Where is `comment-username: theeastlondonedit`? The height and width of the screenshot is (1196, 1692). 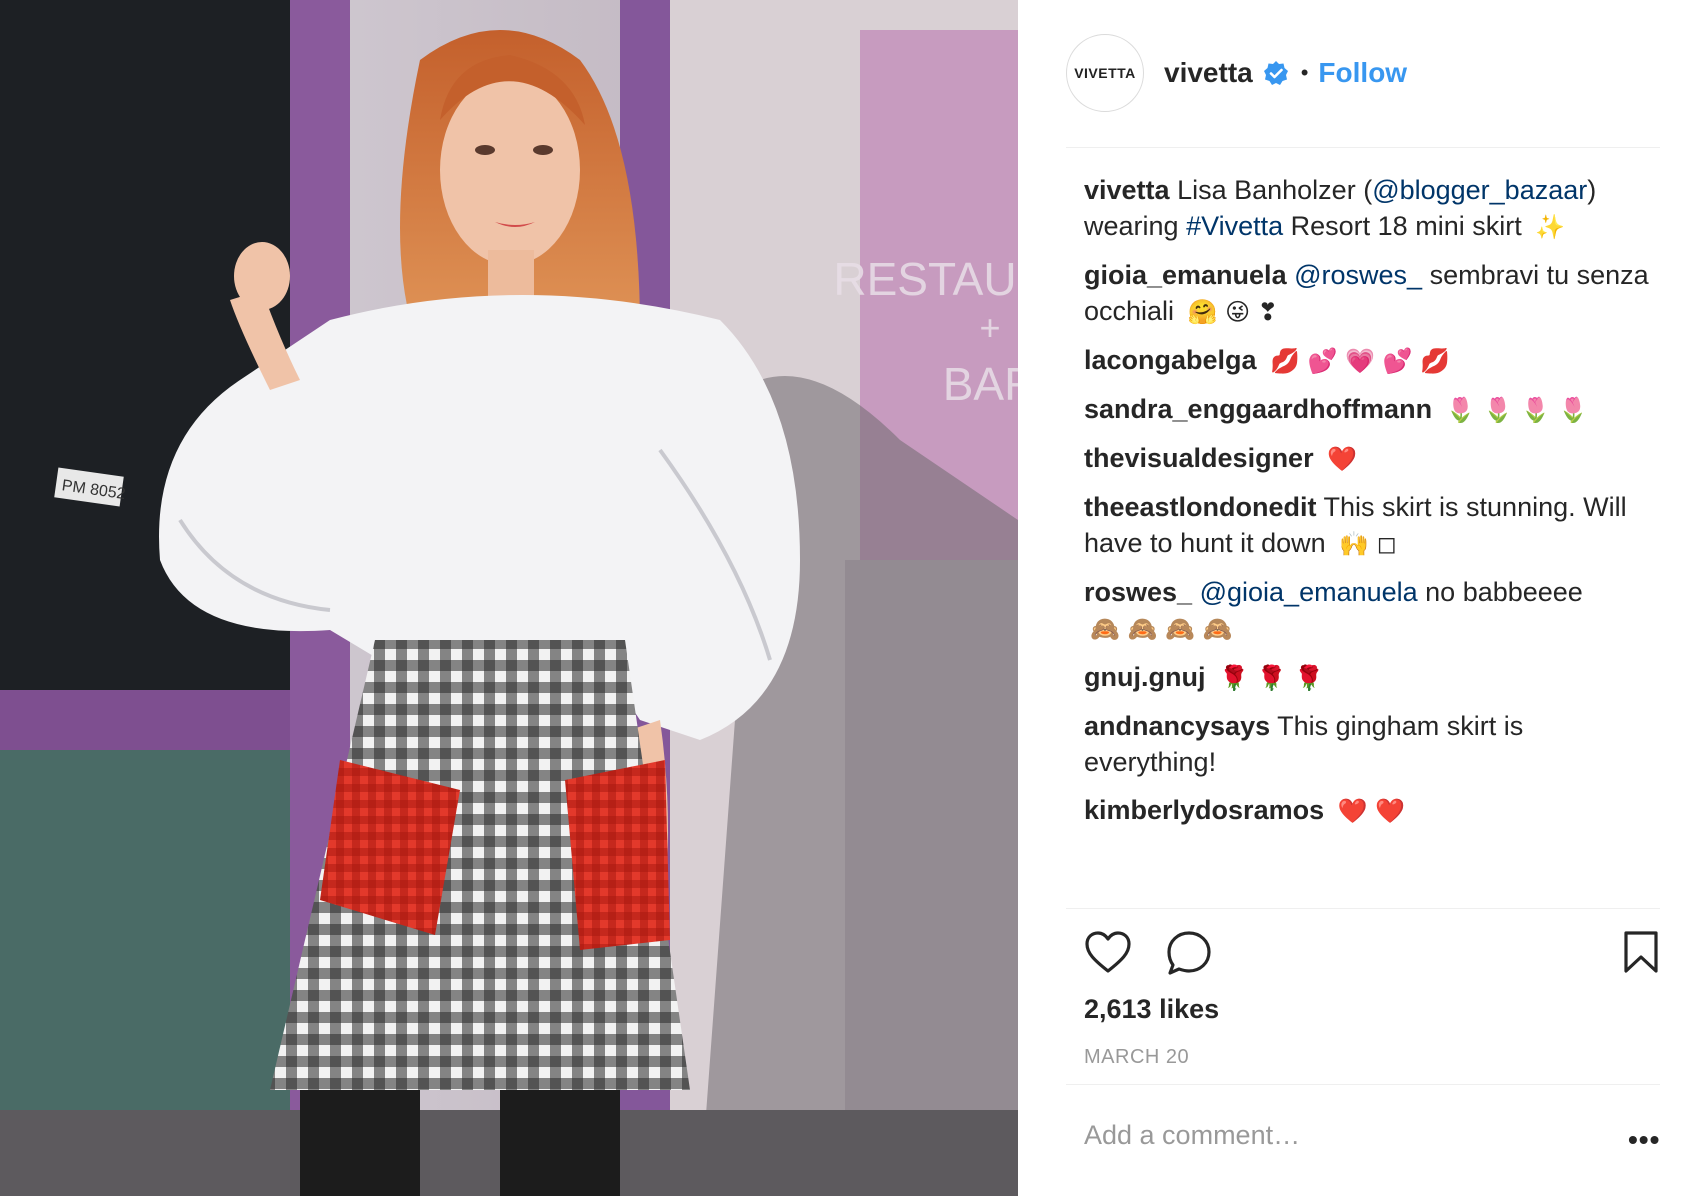
comment-username: theeastlondonedit is located at coordinates (1200, 507).